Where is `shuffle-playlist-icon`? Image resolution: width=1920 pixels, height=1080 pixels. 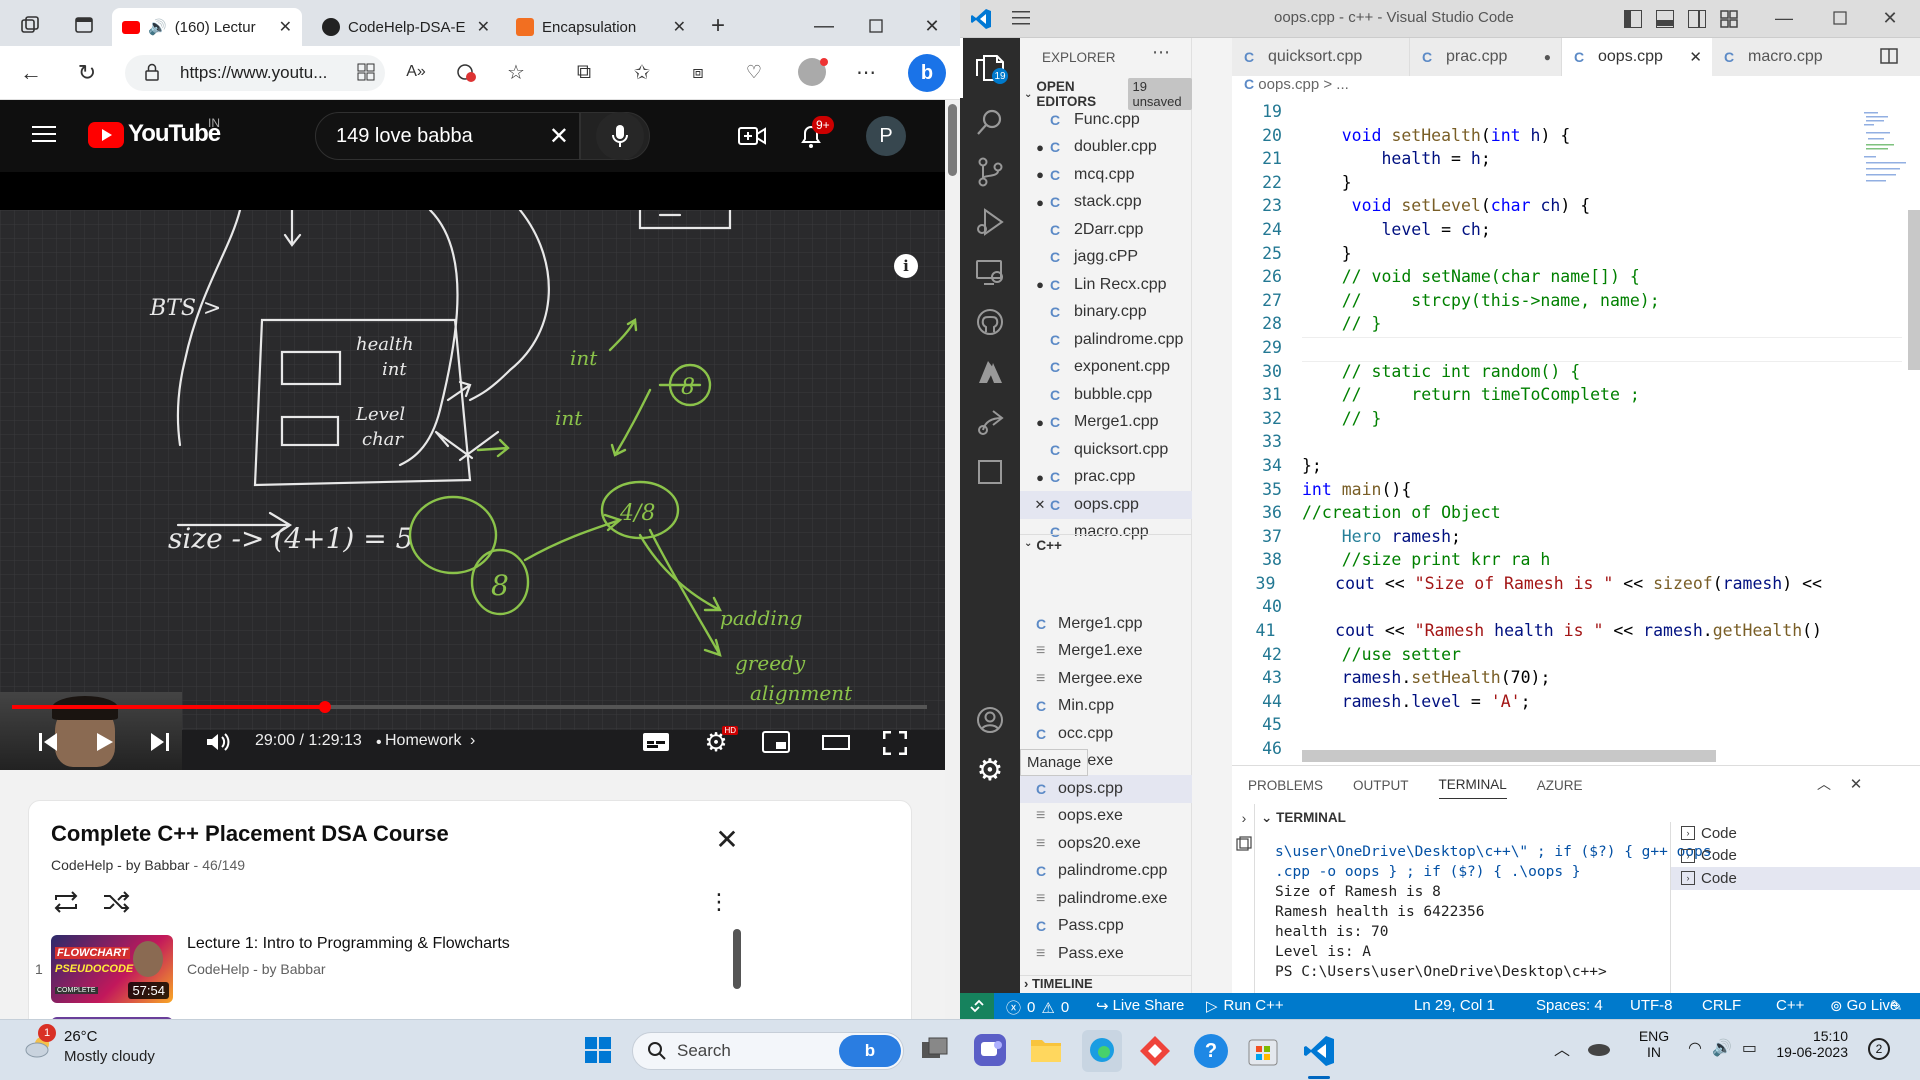
shuffle-playlist-icon is located at coordinates (116, 902).